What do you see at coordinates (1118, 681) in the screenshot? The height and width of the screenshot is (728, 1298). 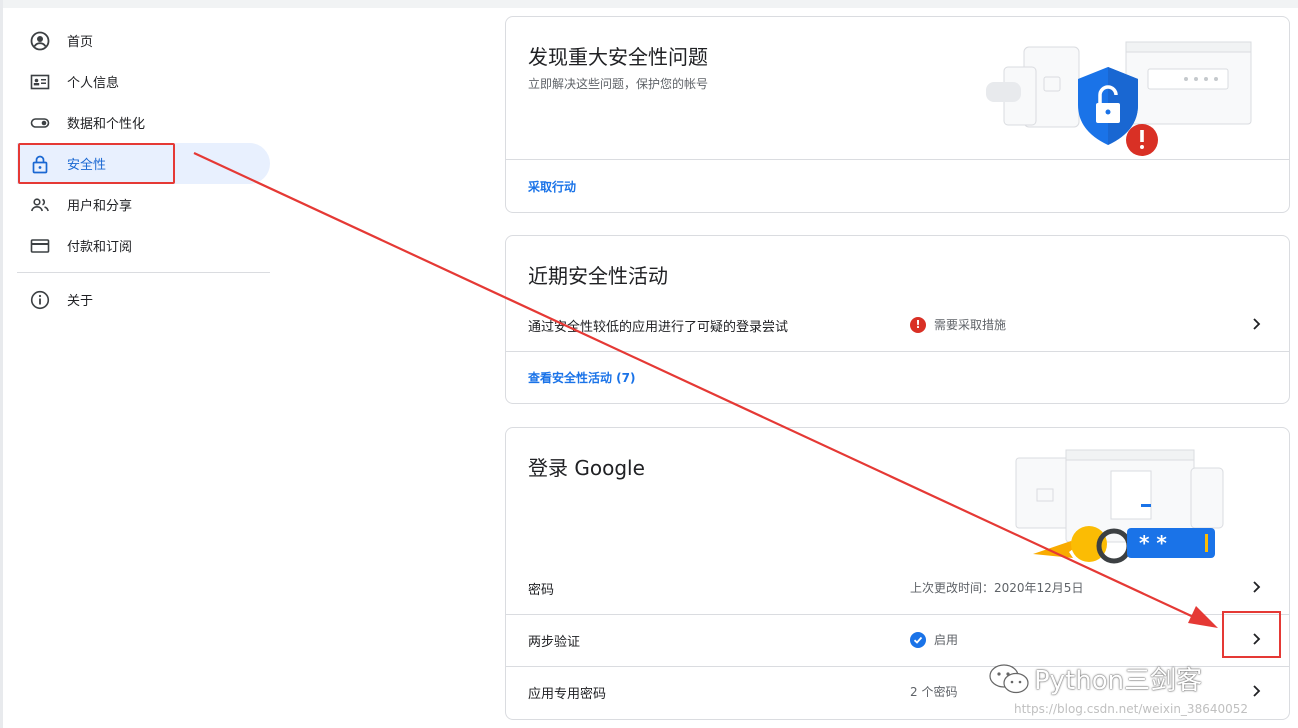 I see `watermark-brand: Python三剑客` at bounding box center [1118, 681].